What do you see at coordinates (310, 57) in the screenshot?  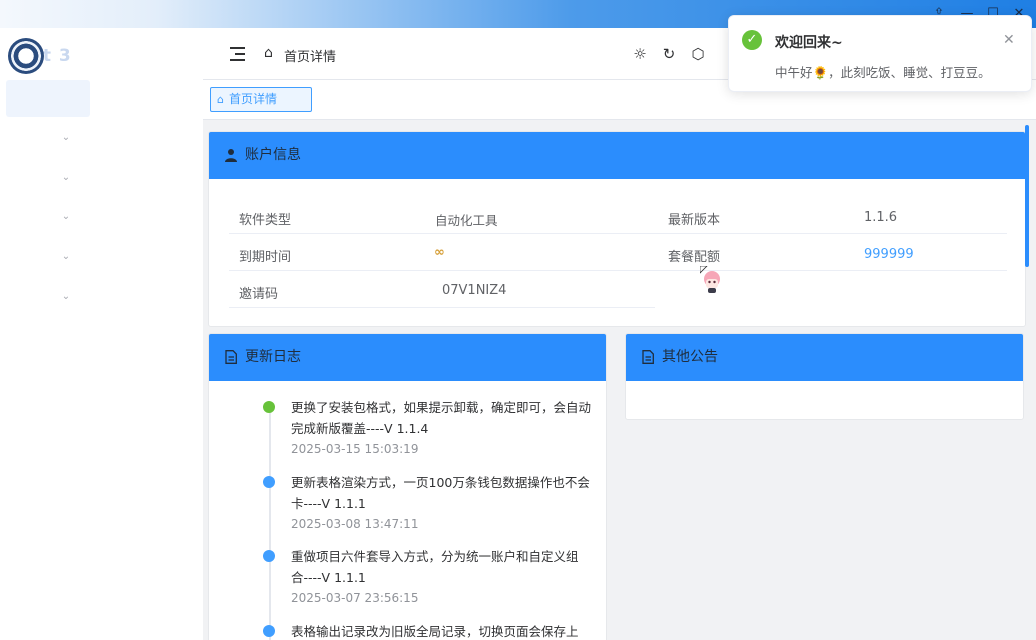 I see `breadcrumb: 首页详情` at bounding box center [310, 57].